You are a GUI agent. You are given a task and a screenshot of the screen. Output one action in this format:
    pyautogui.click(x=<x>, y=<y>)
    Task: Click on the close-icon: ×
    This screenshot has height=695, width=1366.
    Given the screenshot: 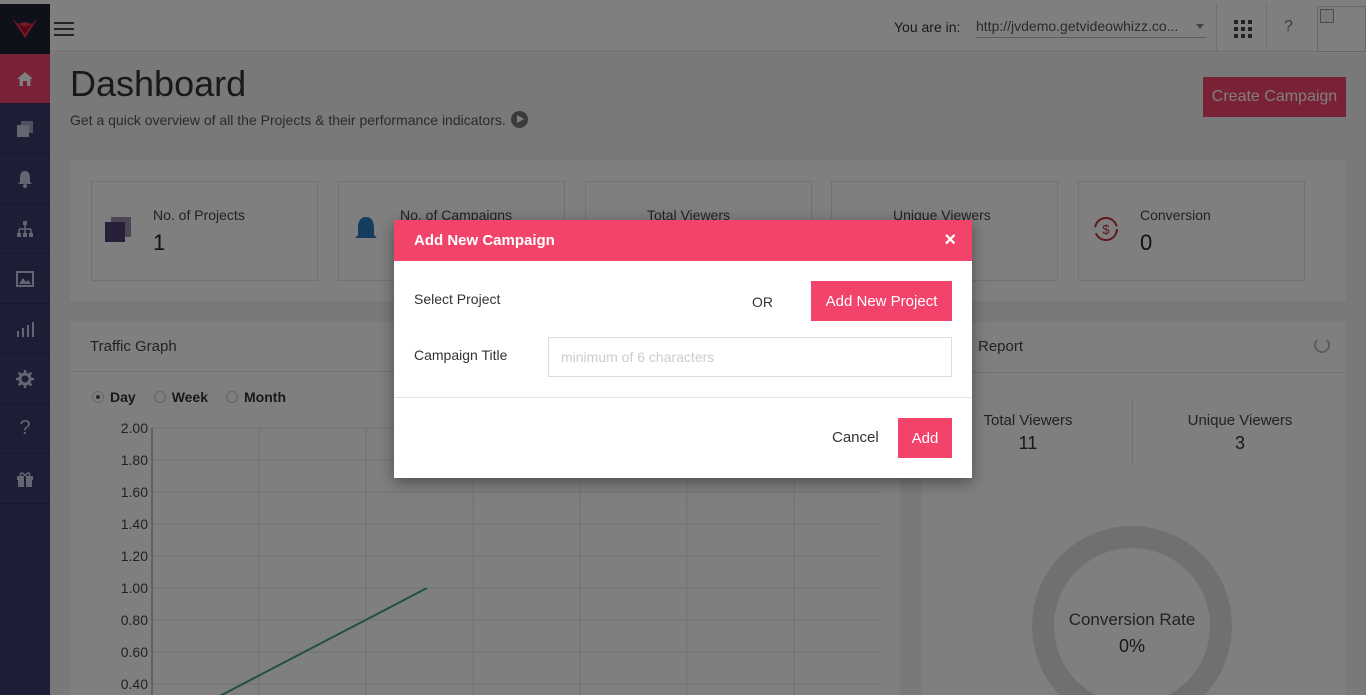 What is the action you would take?
    pyautogui.click(x=950, y=240)
    